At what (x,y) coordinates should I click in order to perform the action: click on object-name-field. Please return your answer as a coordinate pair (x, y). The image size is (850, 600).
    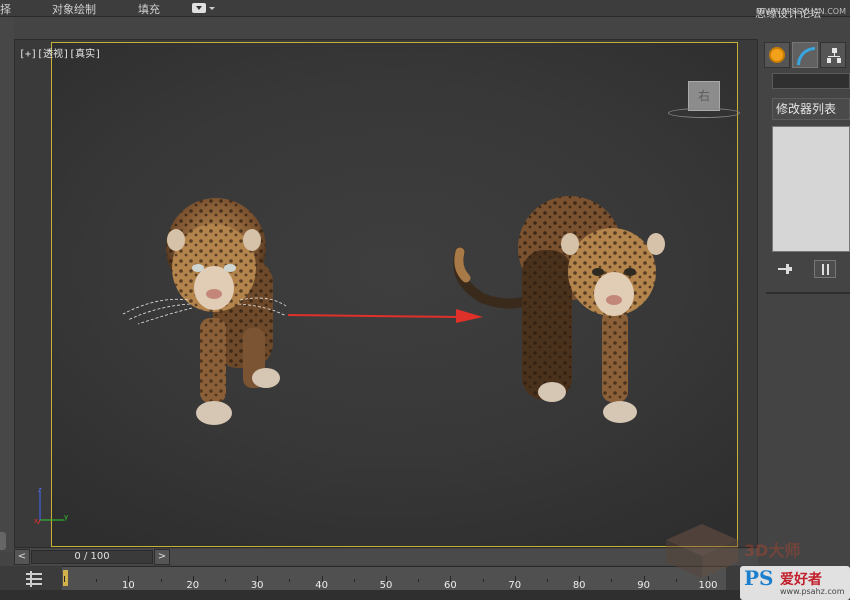
    Looking at the image, I should click on (811, 81).